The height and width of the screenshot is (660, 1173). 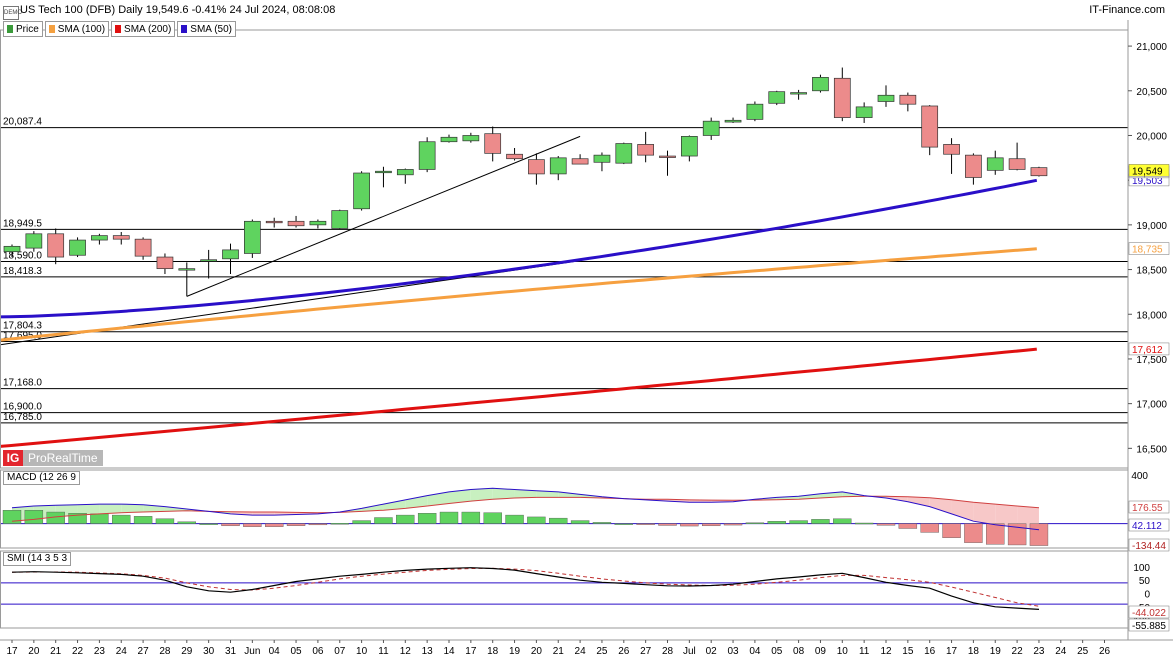 I want to click on sma200-tag-label: 17,612, so click(x=1147, y=350).